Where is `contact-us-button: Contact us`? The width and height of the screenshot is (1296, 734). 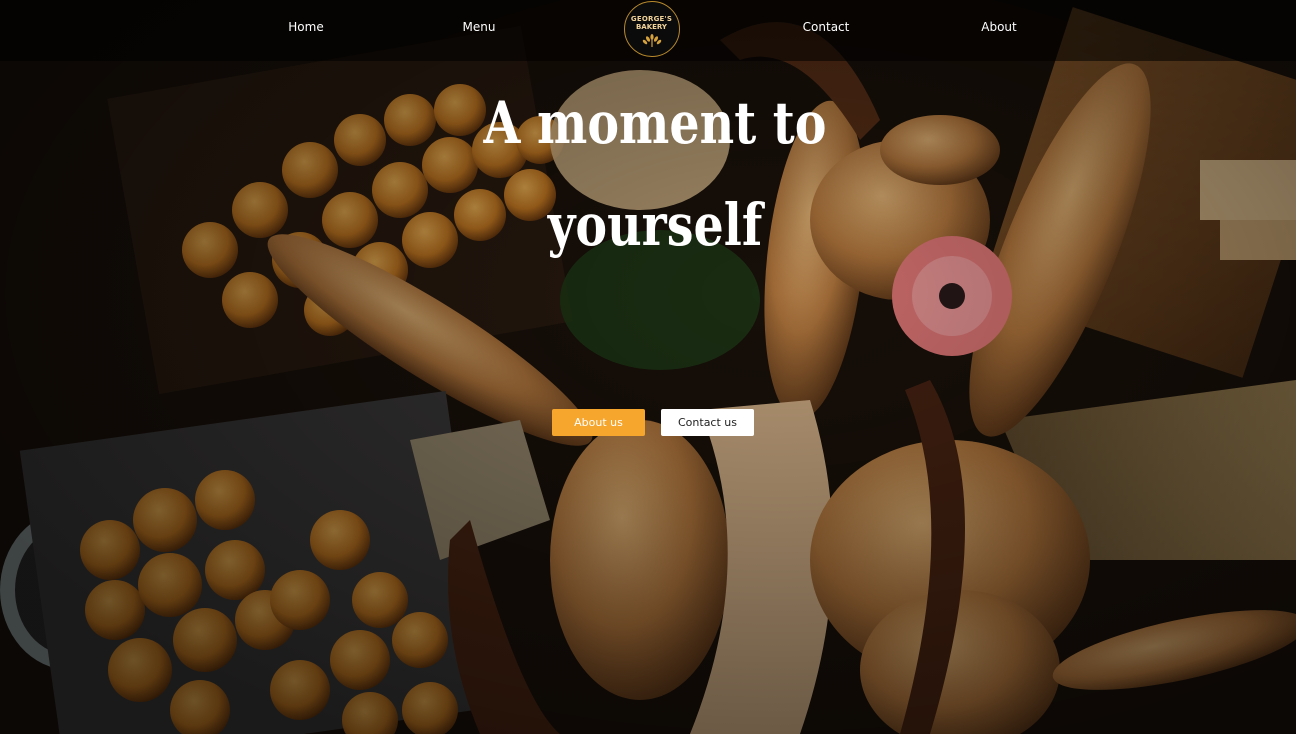 contact-us-button: Contact us is located at coordinates (707, 422).